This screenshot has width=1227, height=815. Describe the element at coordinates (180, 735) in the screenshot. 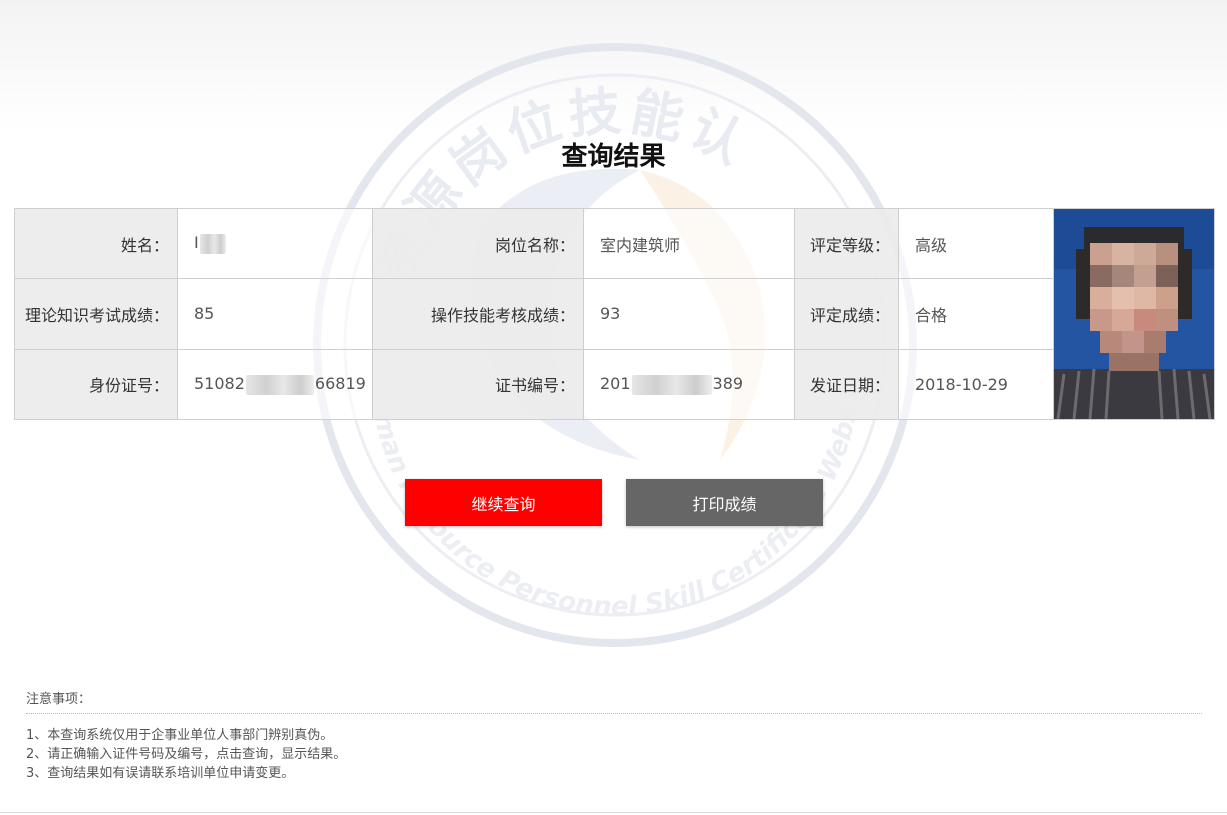

I see `notes-item: 1、本查询系统仅用于企事业单位人事部门辨别真伪。` at that location.